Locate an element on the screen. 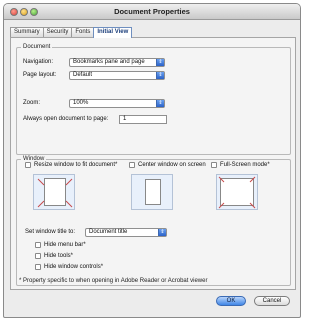  center-window-preview-icon is located at coordinates (152, 192).